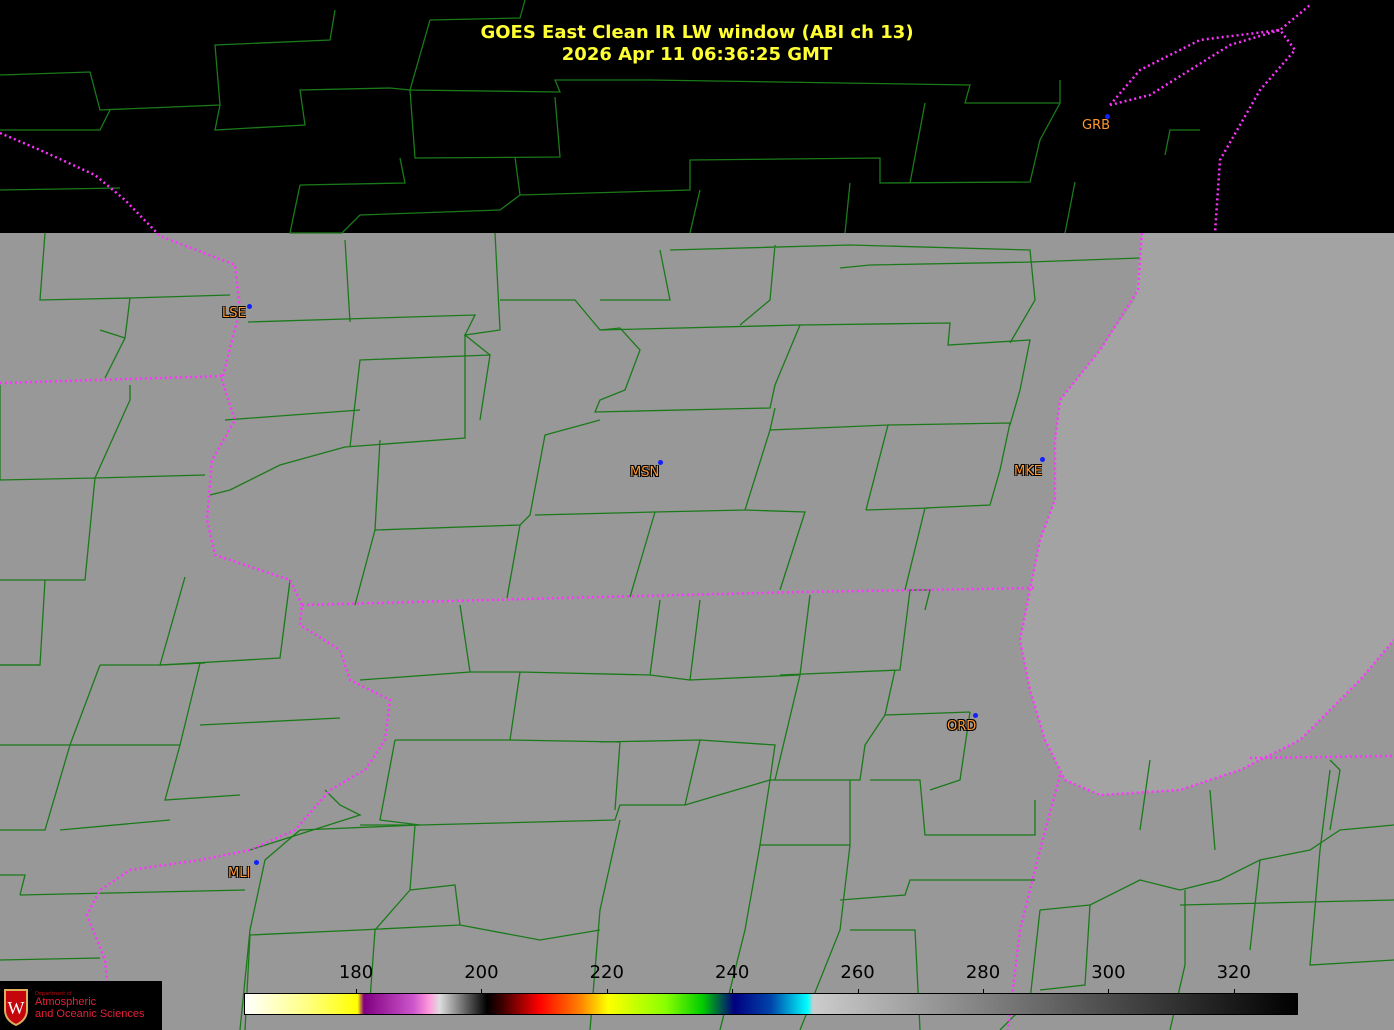 Image resolution: width=1394 pixels, height=1030 pixels. Describe the element at coordinates (771, 1004) in the screenshot. I see `temperature-colorbar` at that location.